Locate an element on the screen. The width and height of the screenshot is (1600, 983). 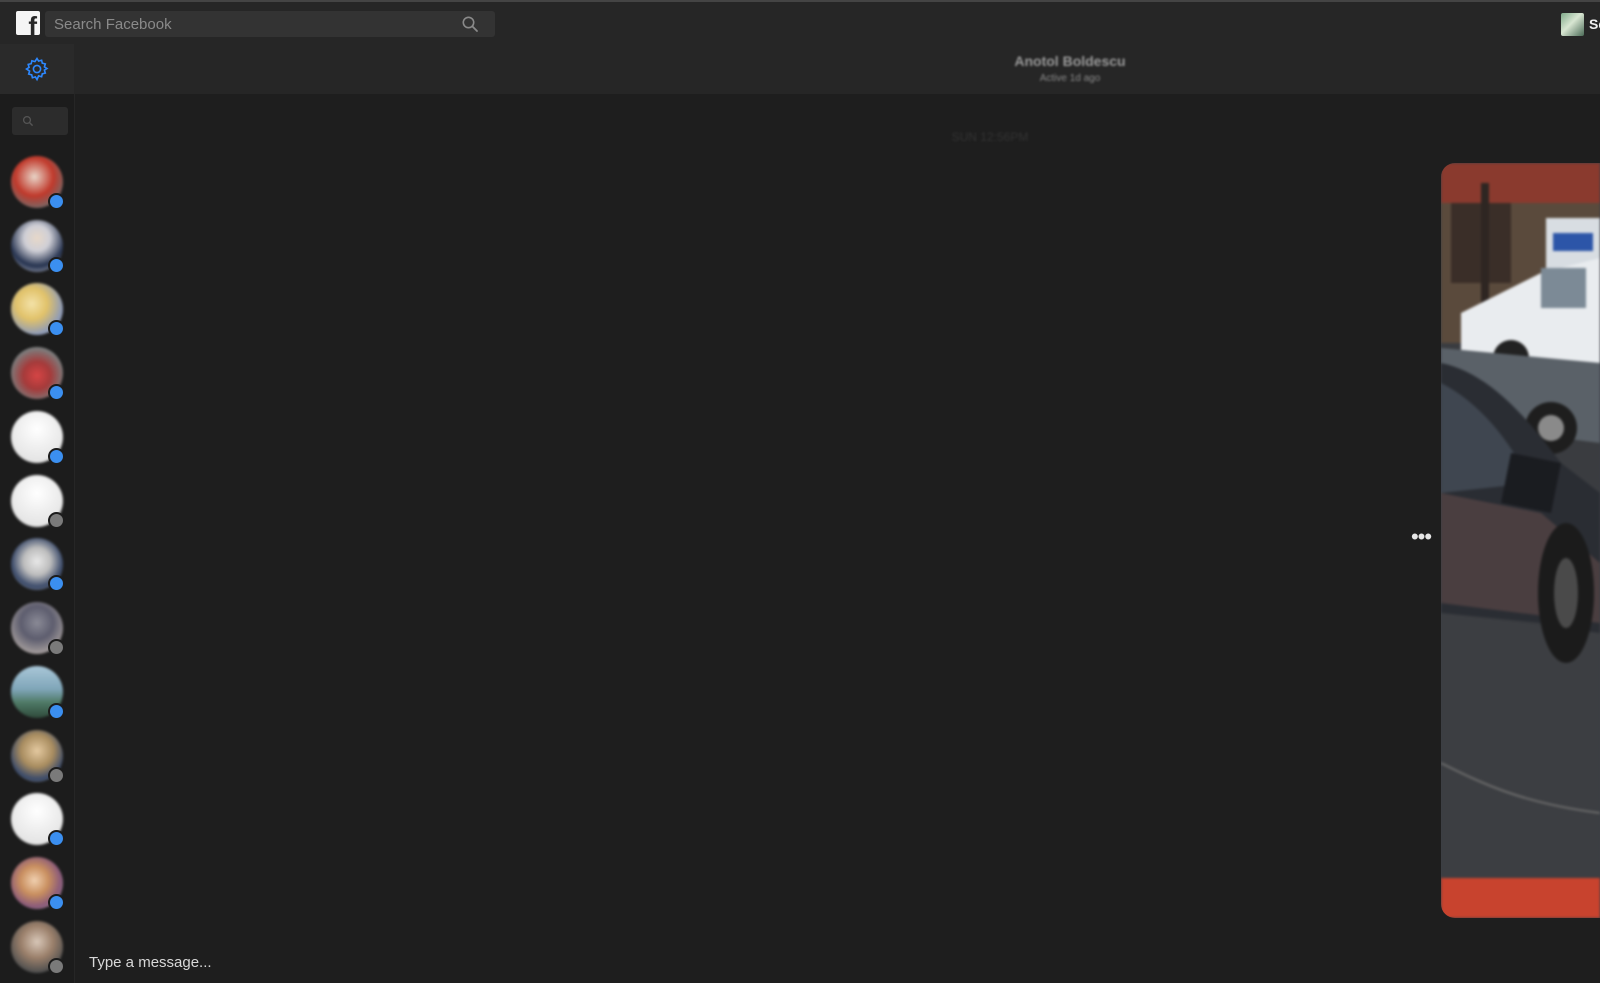
gear-icon is located at coordinates (37, 69).